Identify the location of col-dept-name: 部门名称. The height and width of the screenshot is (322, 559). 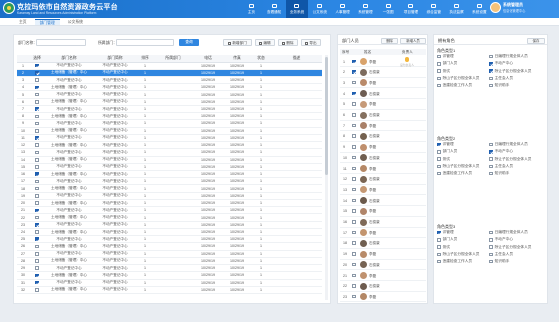
(69, 59).